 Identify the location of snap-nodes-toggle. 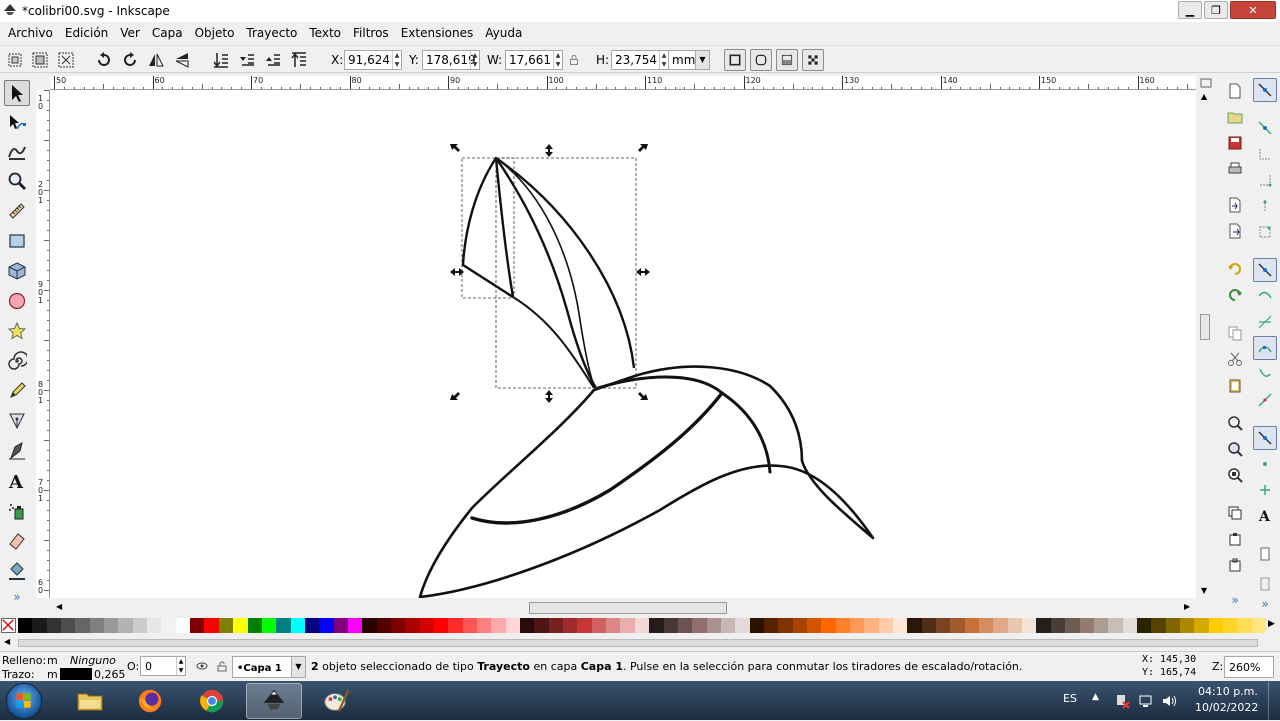
(1265, 270).